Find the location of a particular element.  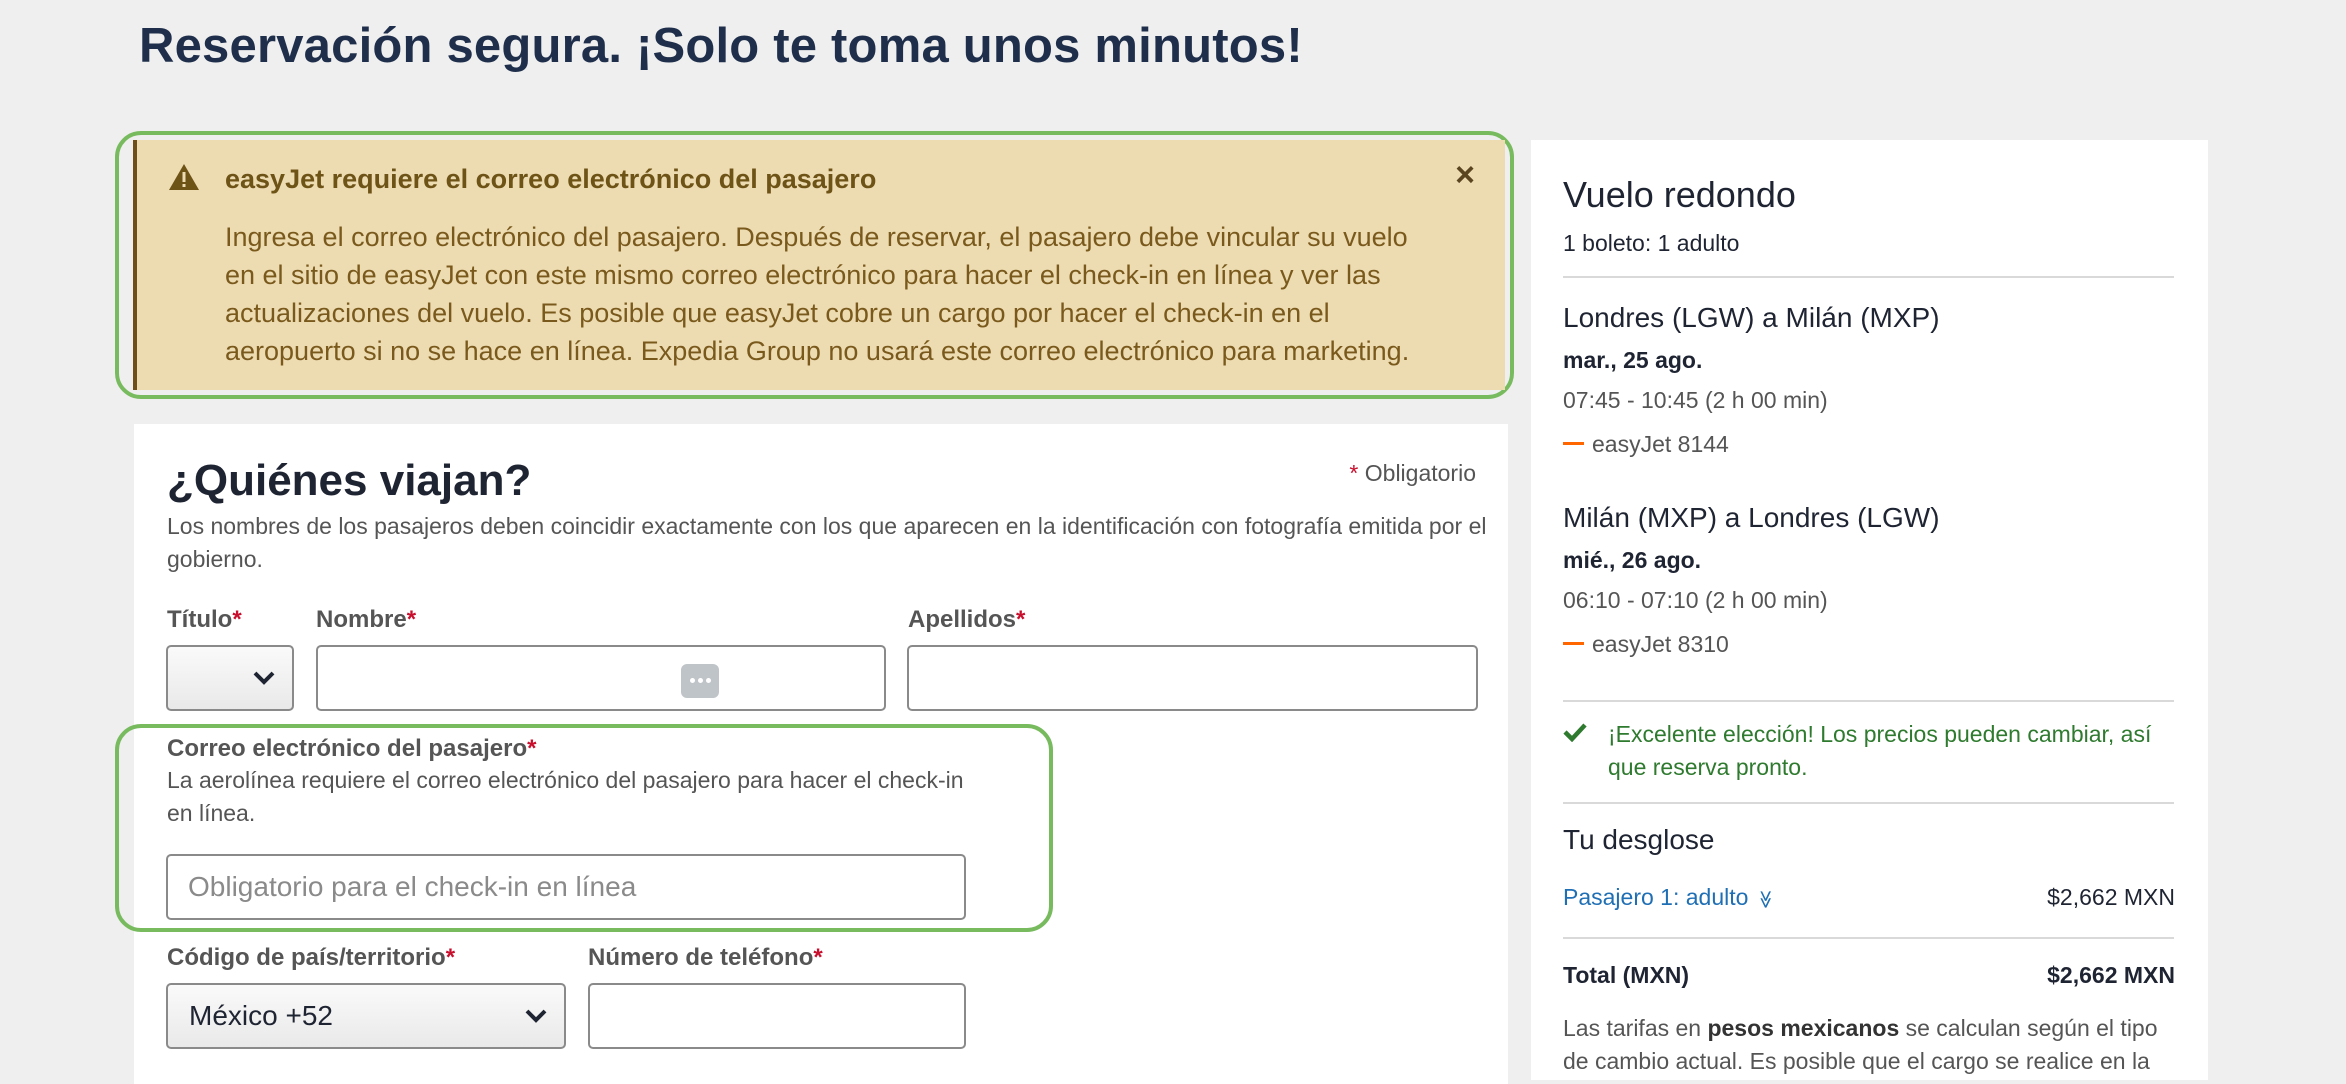

phone-label: Número de teléfono* is located at coordinates (705, 958).